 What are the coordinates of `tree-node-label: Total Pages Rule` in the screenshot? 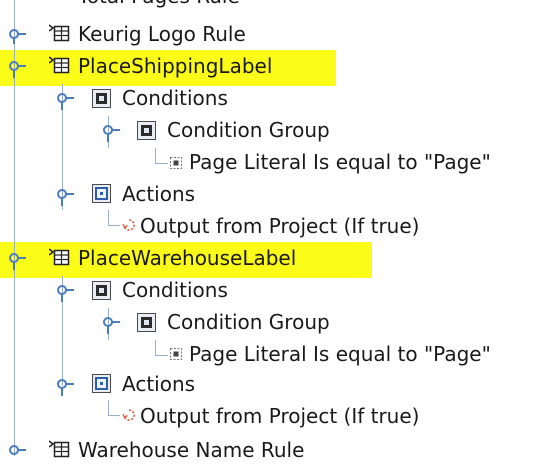 It's located at (159, 6).